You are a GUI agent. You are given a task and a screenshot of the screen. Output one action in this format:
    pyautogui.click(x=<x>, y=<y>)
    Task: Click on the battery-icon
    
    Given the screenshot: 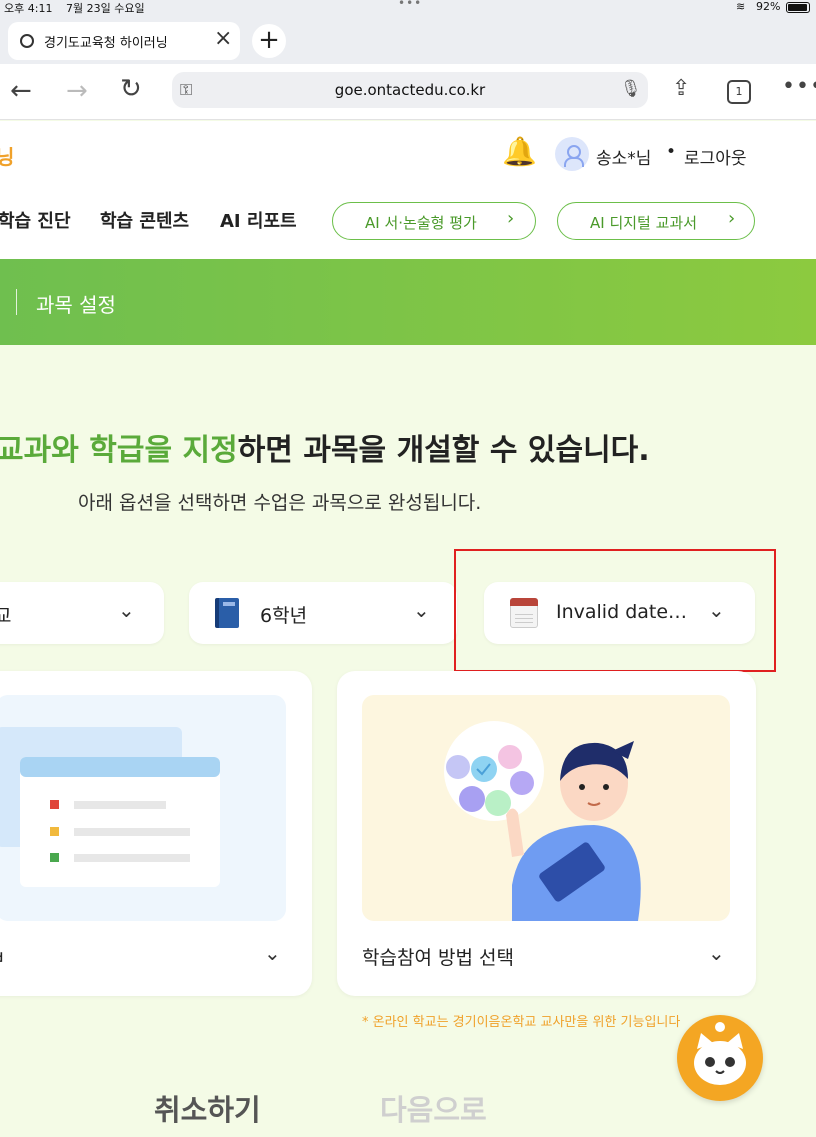 What is the action you would take?
    pyautogui.click(x=798, y=7)
    